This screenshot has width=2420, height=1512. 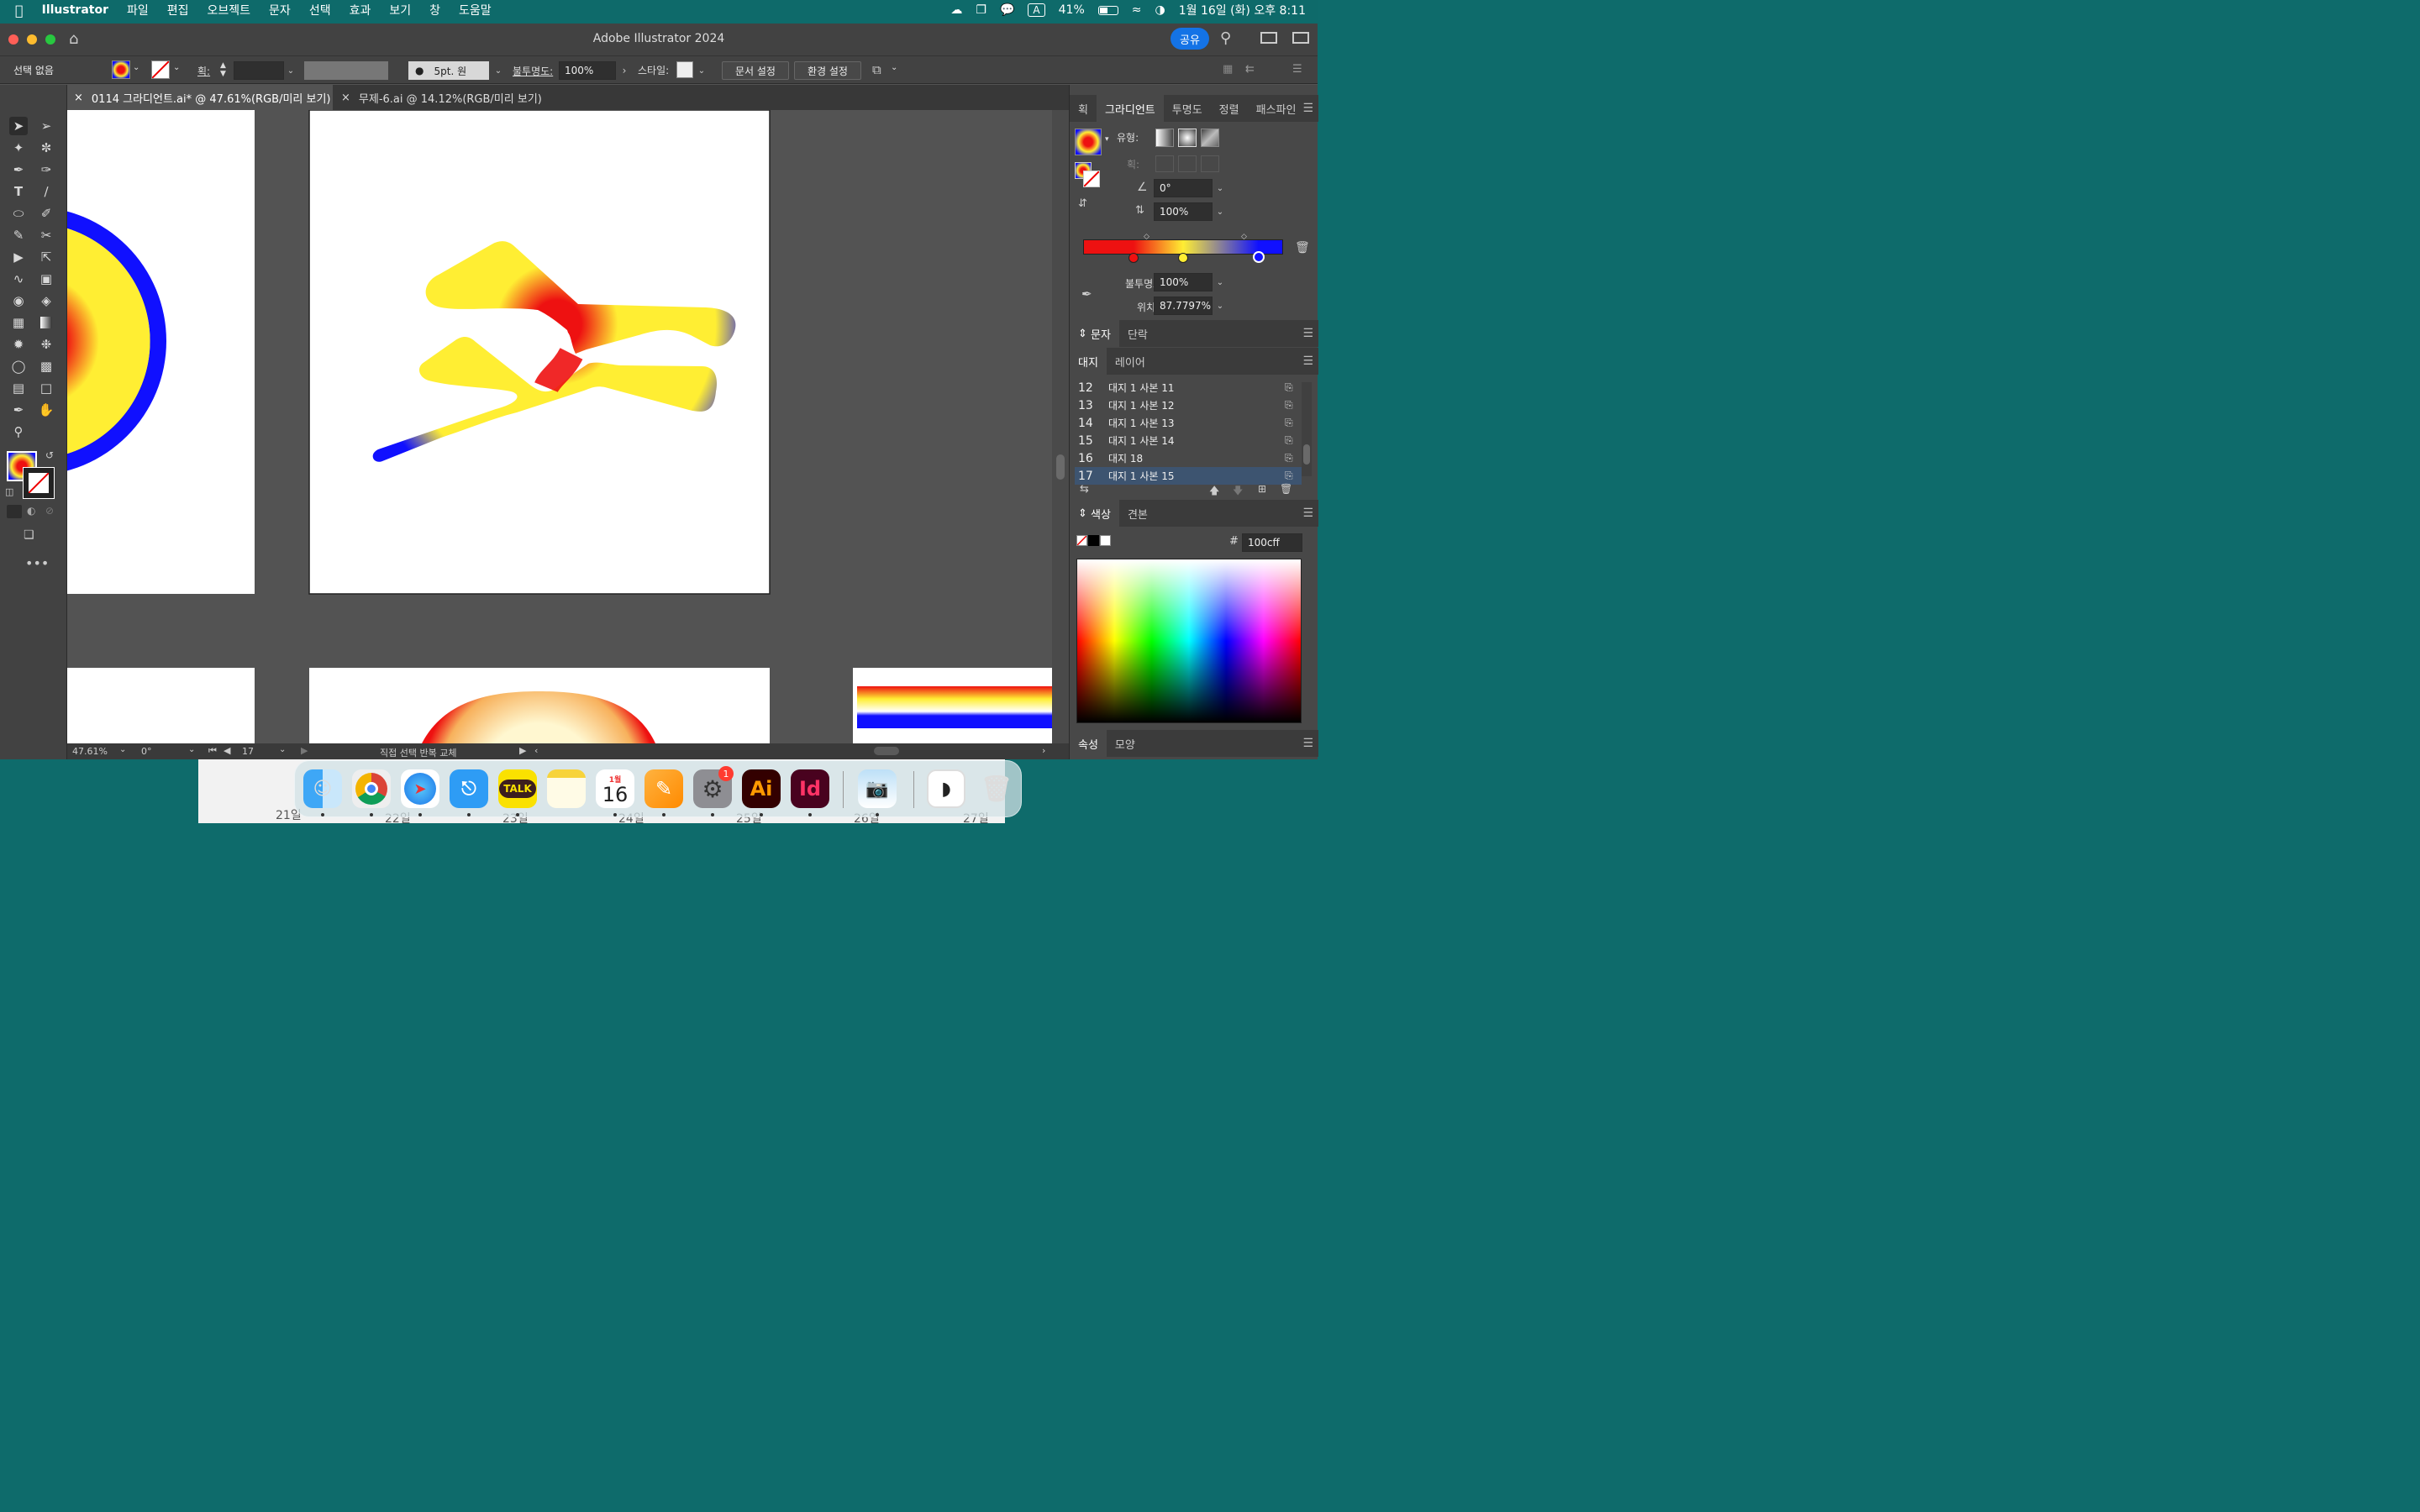 I want to click on graph-tool-icon: ▤, so click(x=18, y=388).